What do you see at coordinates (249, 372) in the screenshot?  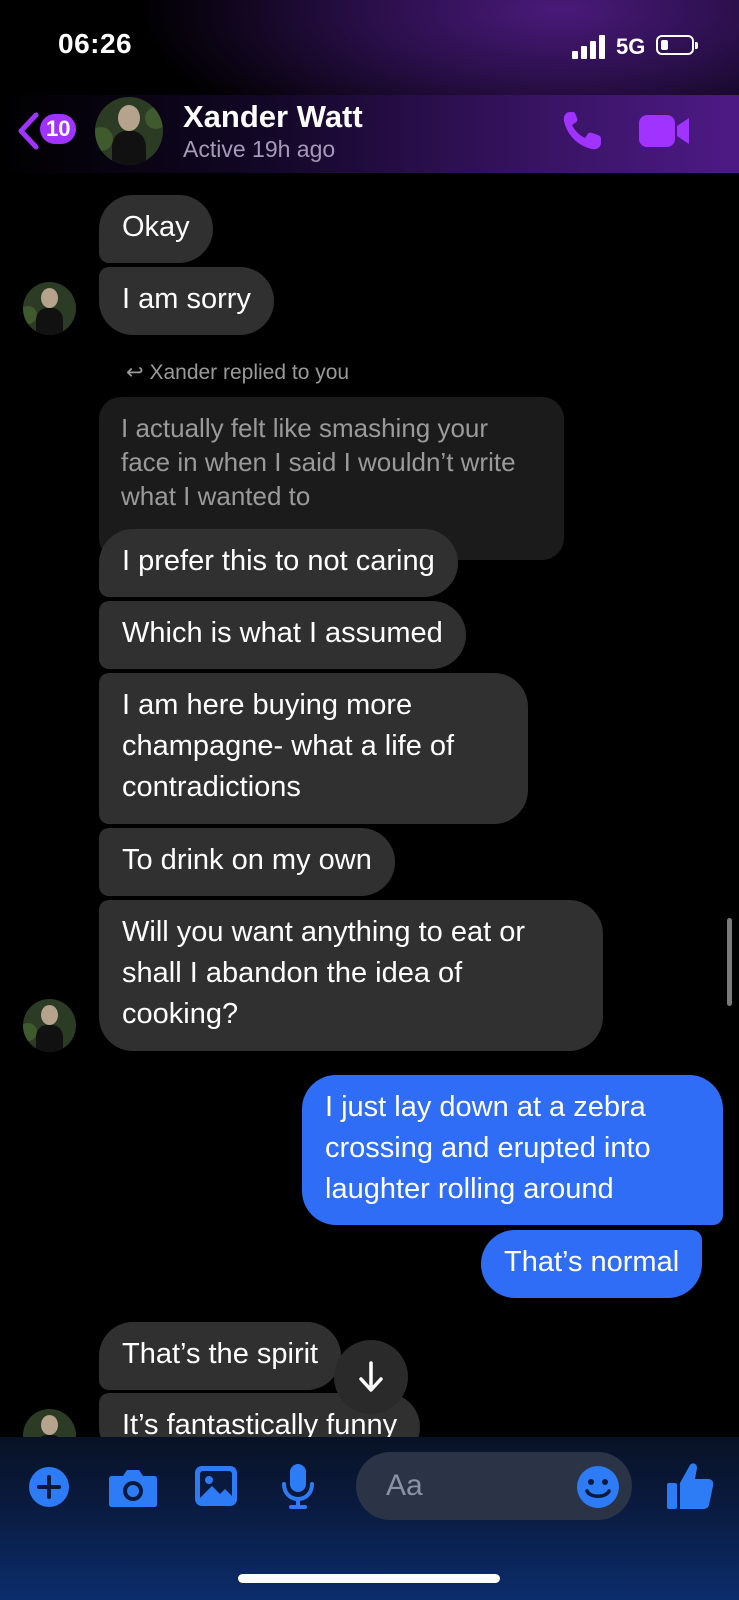 I see `reply-label-text: Xander replied to you` at bounding box center [249, 372].